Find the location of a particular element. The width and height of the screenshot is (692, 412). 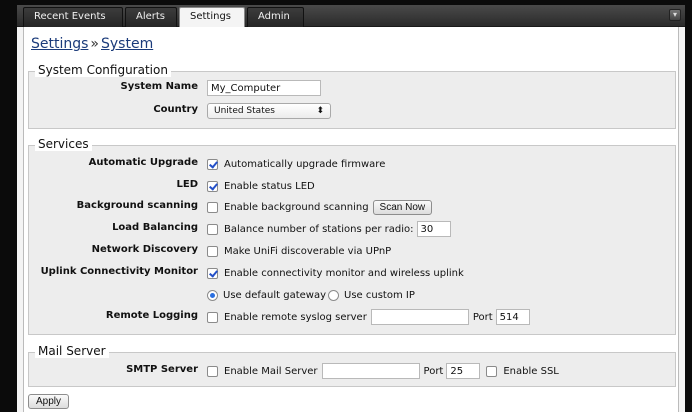

mail-server-checkbox is located at coordinates (212, 371).